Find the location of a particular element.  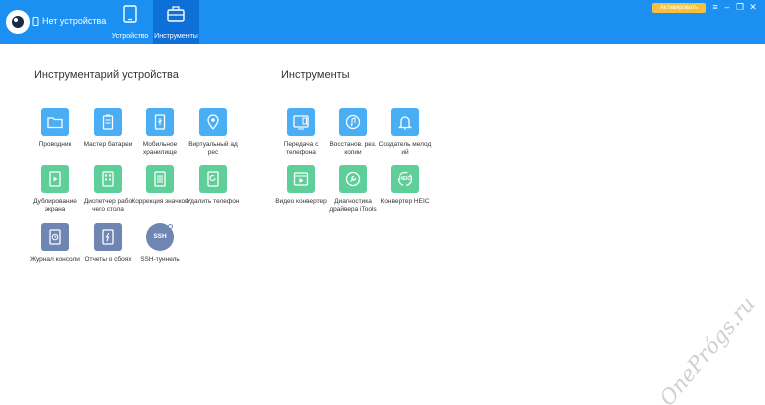

watermark: OnePrógs.ru is located at coordinates (707, 348).